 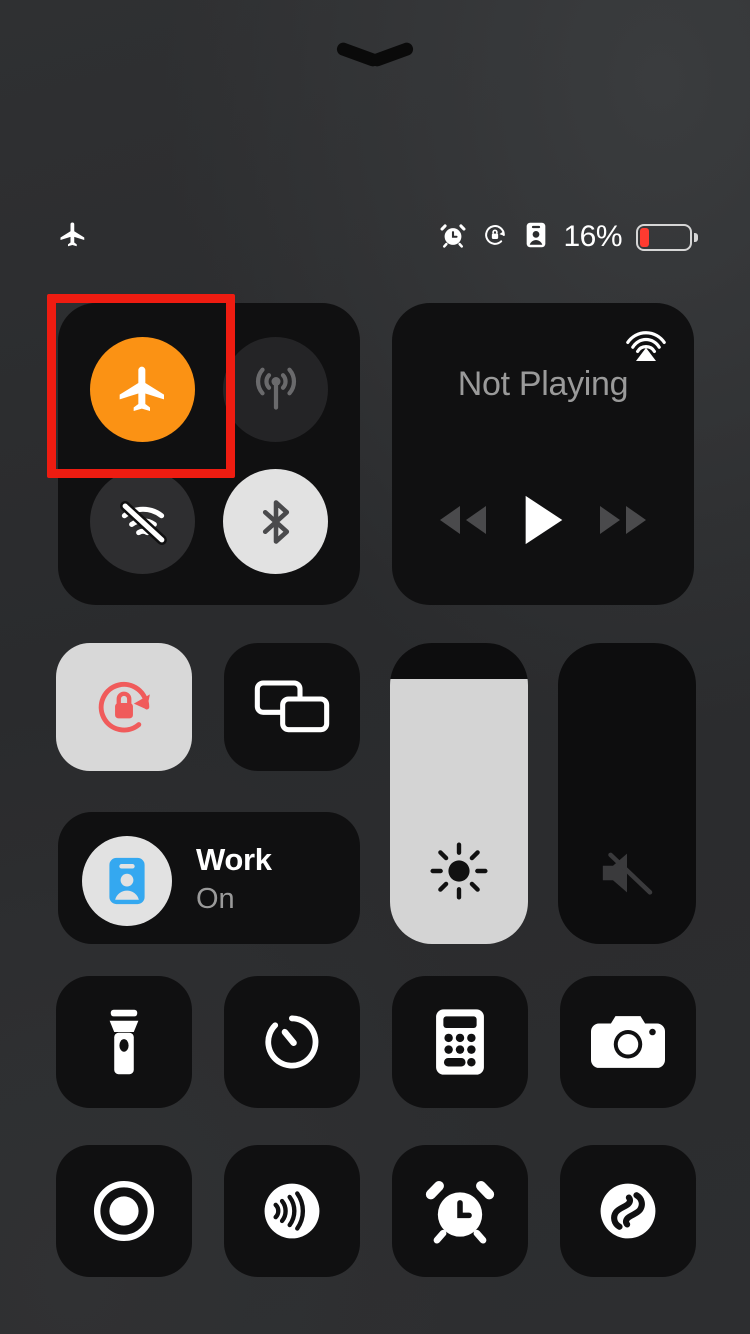 I want to click on screen-record-button, so click(x=124, y=1211).